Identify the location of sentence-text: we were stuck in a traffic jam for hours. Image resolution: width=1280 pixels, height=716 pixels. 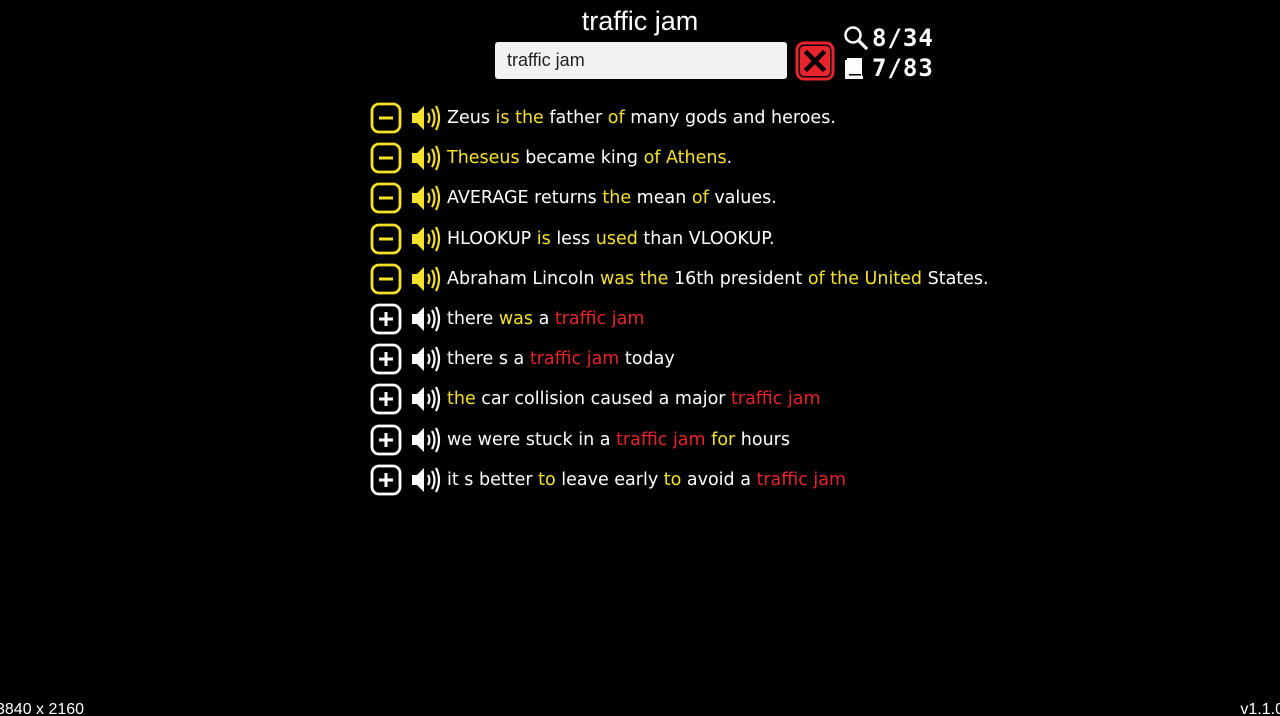
(618, 440).